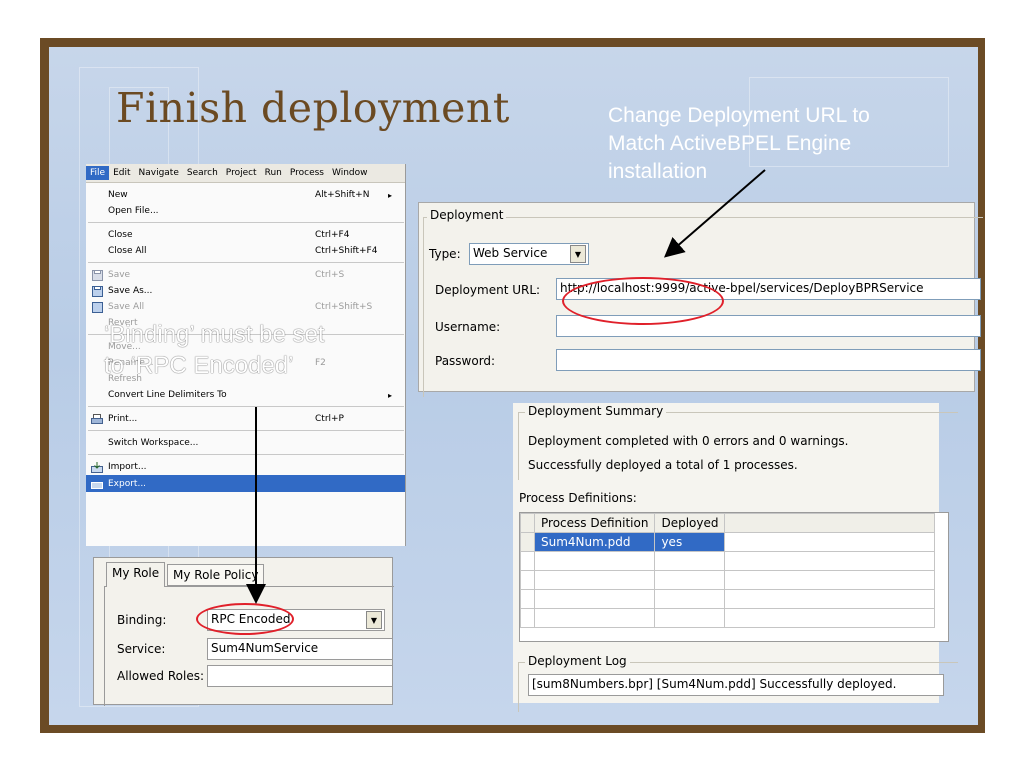  What do you see at coordinates (97, 484) in the screenshot?
I see `export-icon` at bounding box center [97, 484].